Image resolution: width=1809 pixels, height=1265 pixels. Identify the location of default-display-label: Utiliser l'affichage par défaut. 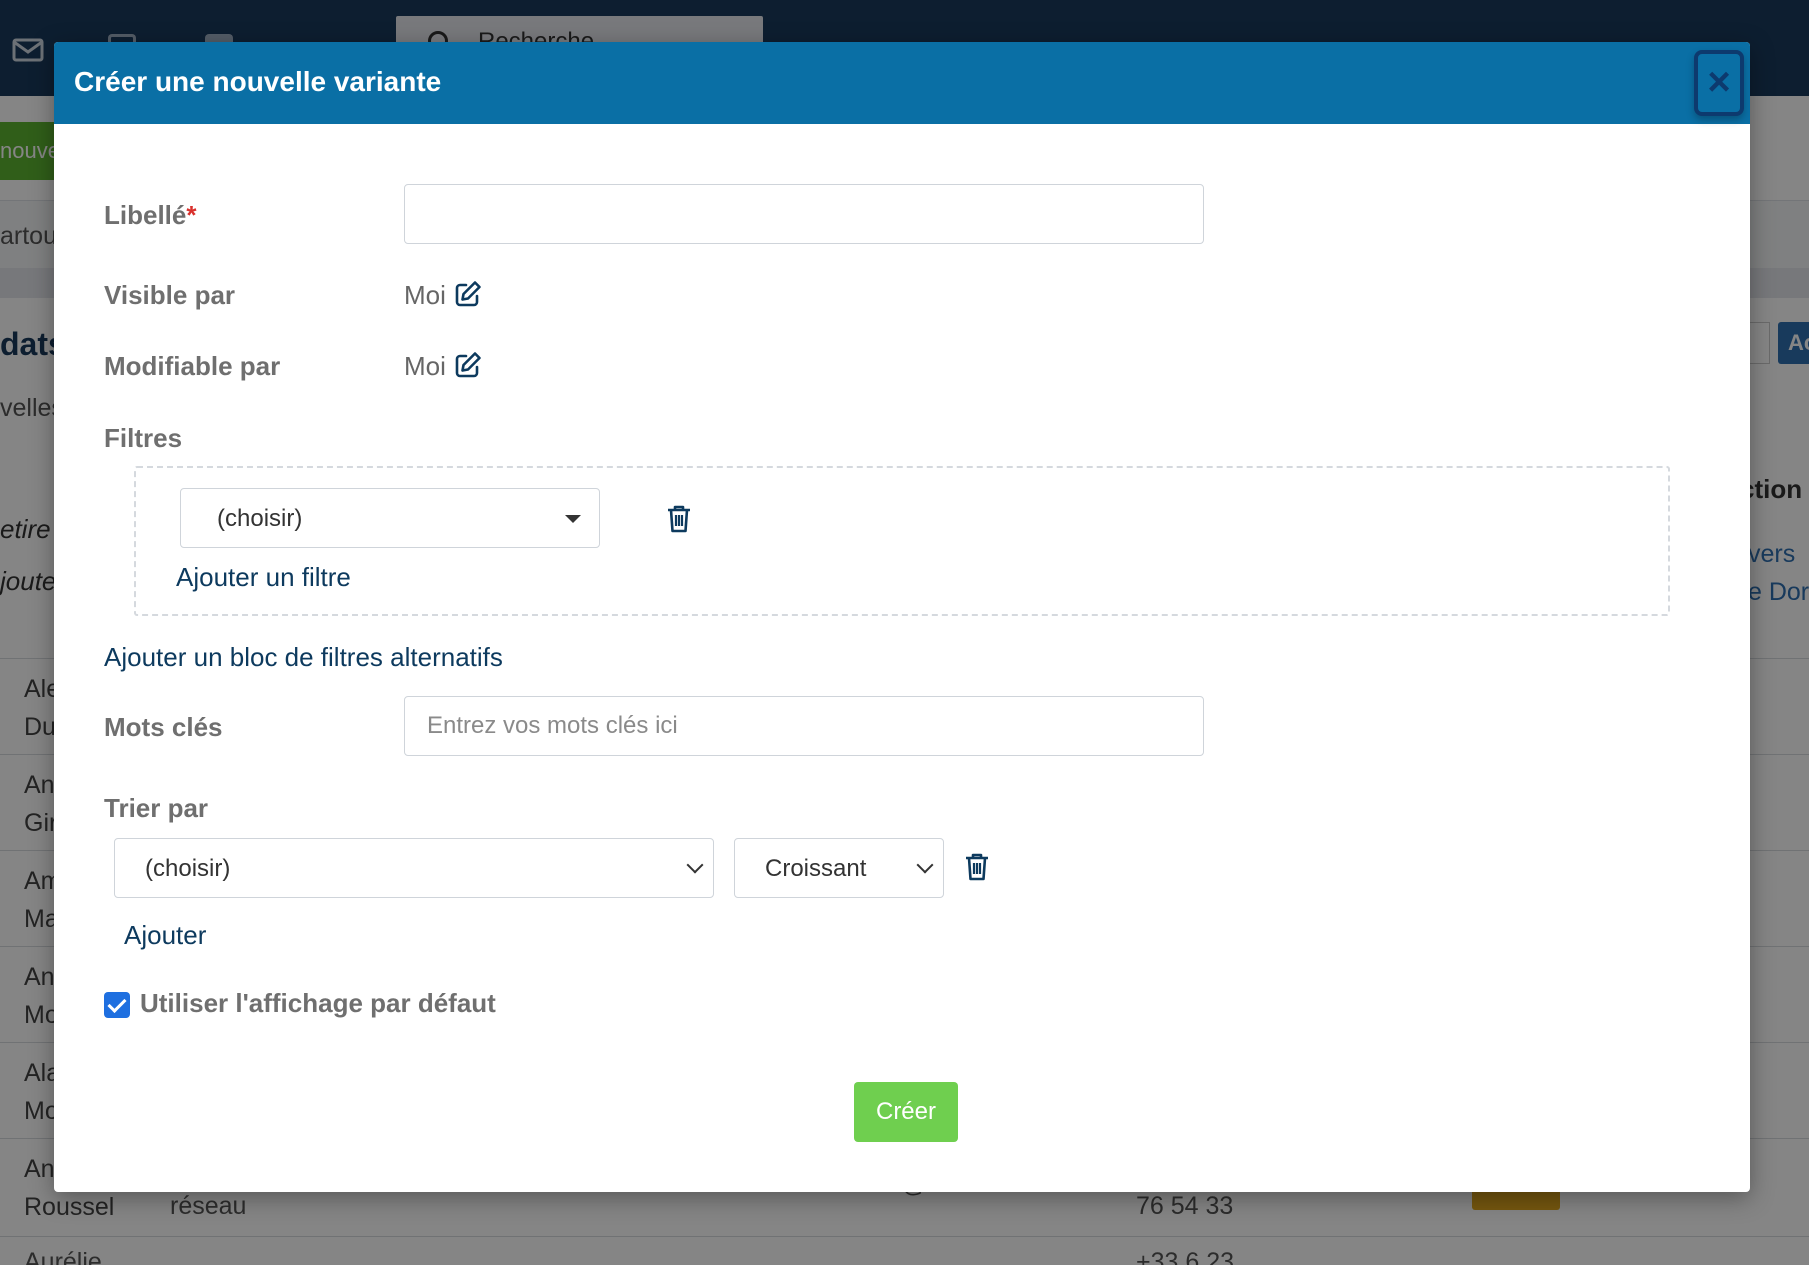
(318, 1003).